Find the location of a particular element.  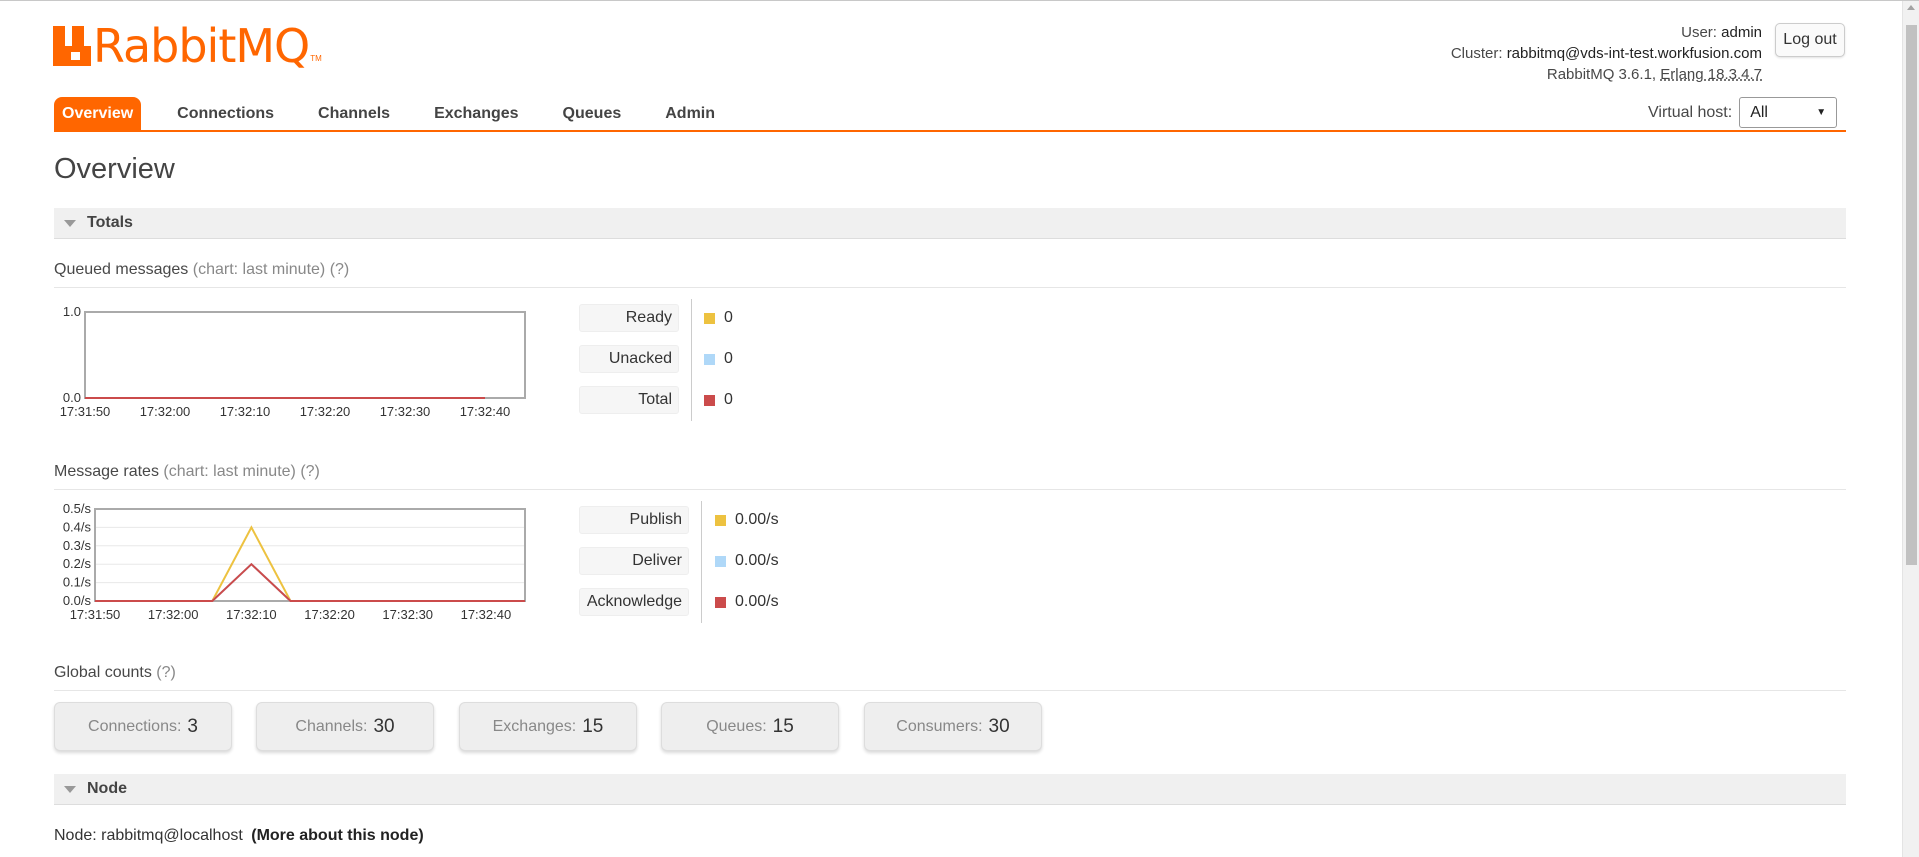

publish-swatch-icon is located at coordinates (720, 520).